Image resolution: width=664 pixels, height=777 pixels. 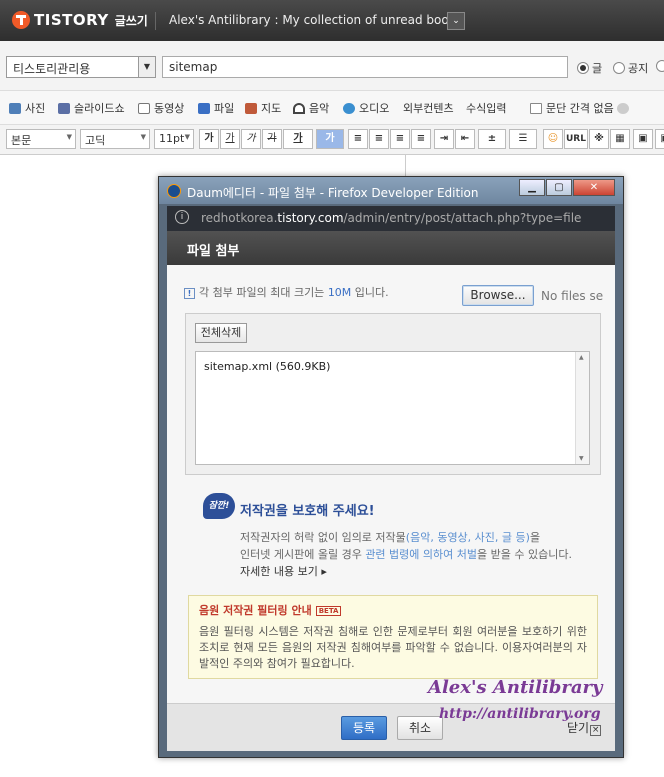 What do you see at coordinates (379, 139) in the screenshot?
I see `align-center-button: ≡` at bounding box center [379, 139].